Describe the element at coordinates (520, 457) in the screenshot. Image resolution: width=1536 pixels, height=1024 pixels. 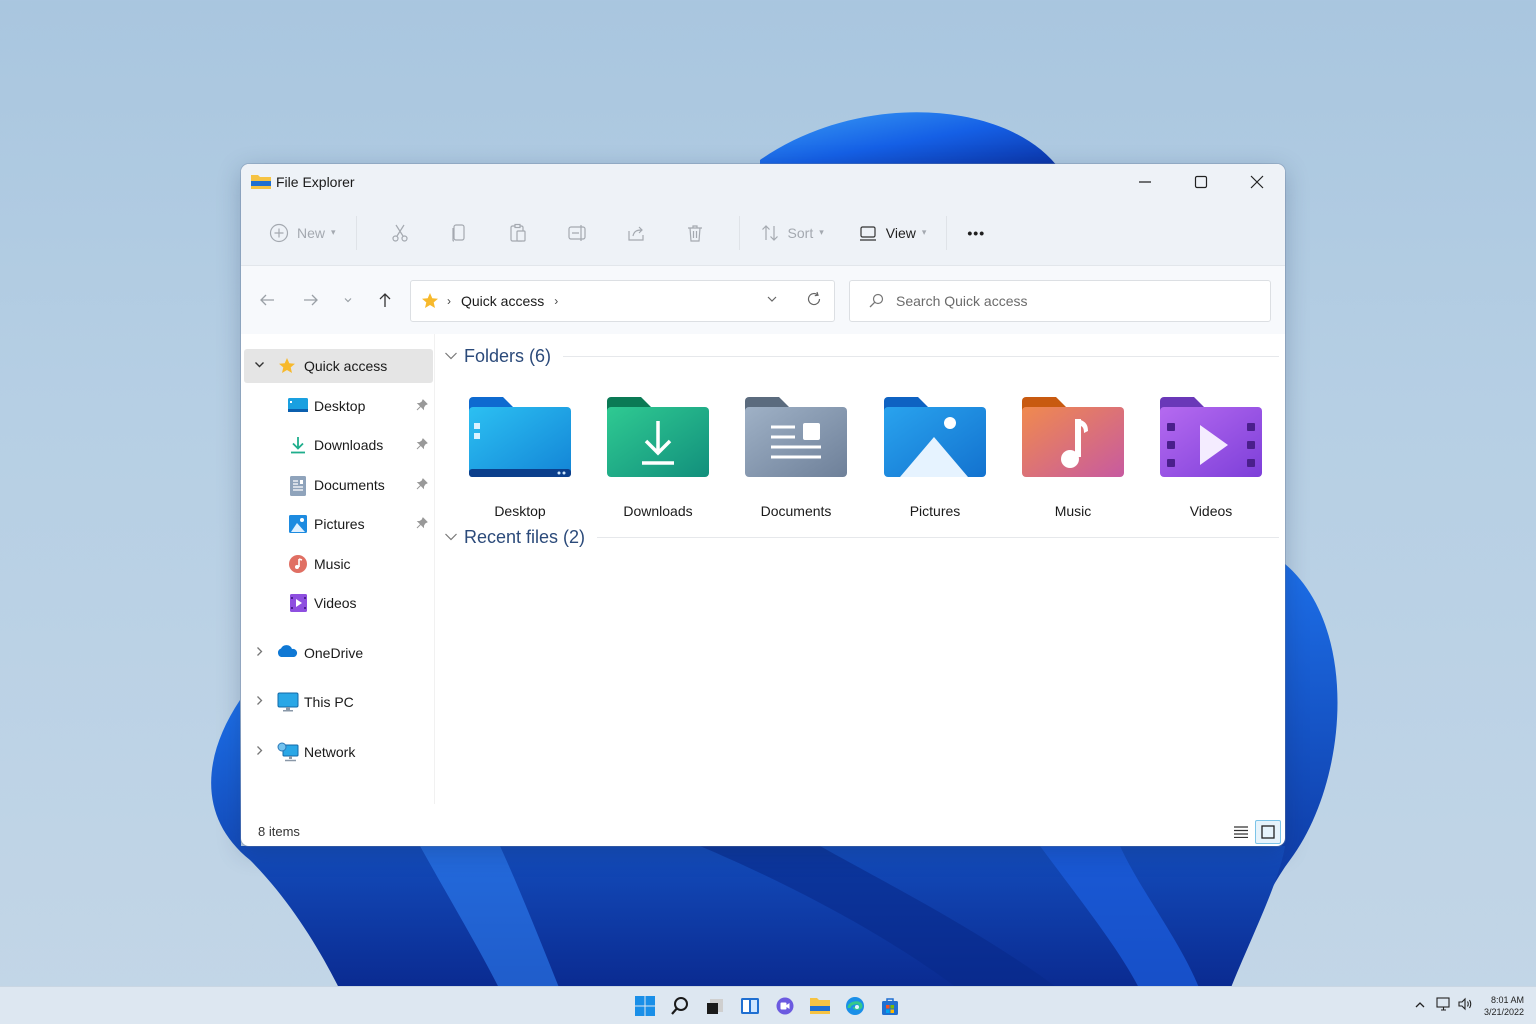
I see `folder-tile-desktop: Desktop` at that location.